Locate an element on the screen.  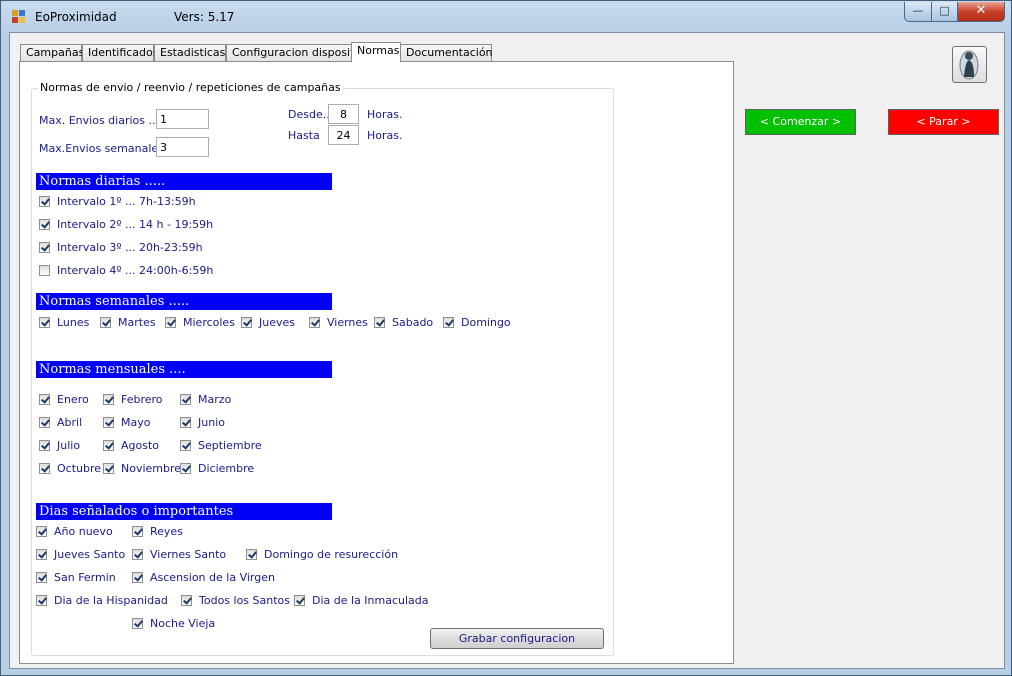
checkbox-reyes: Reyes is located at coordinates (157, 531).